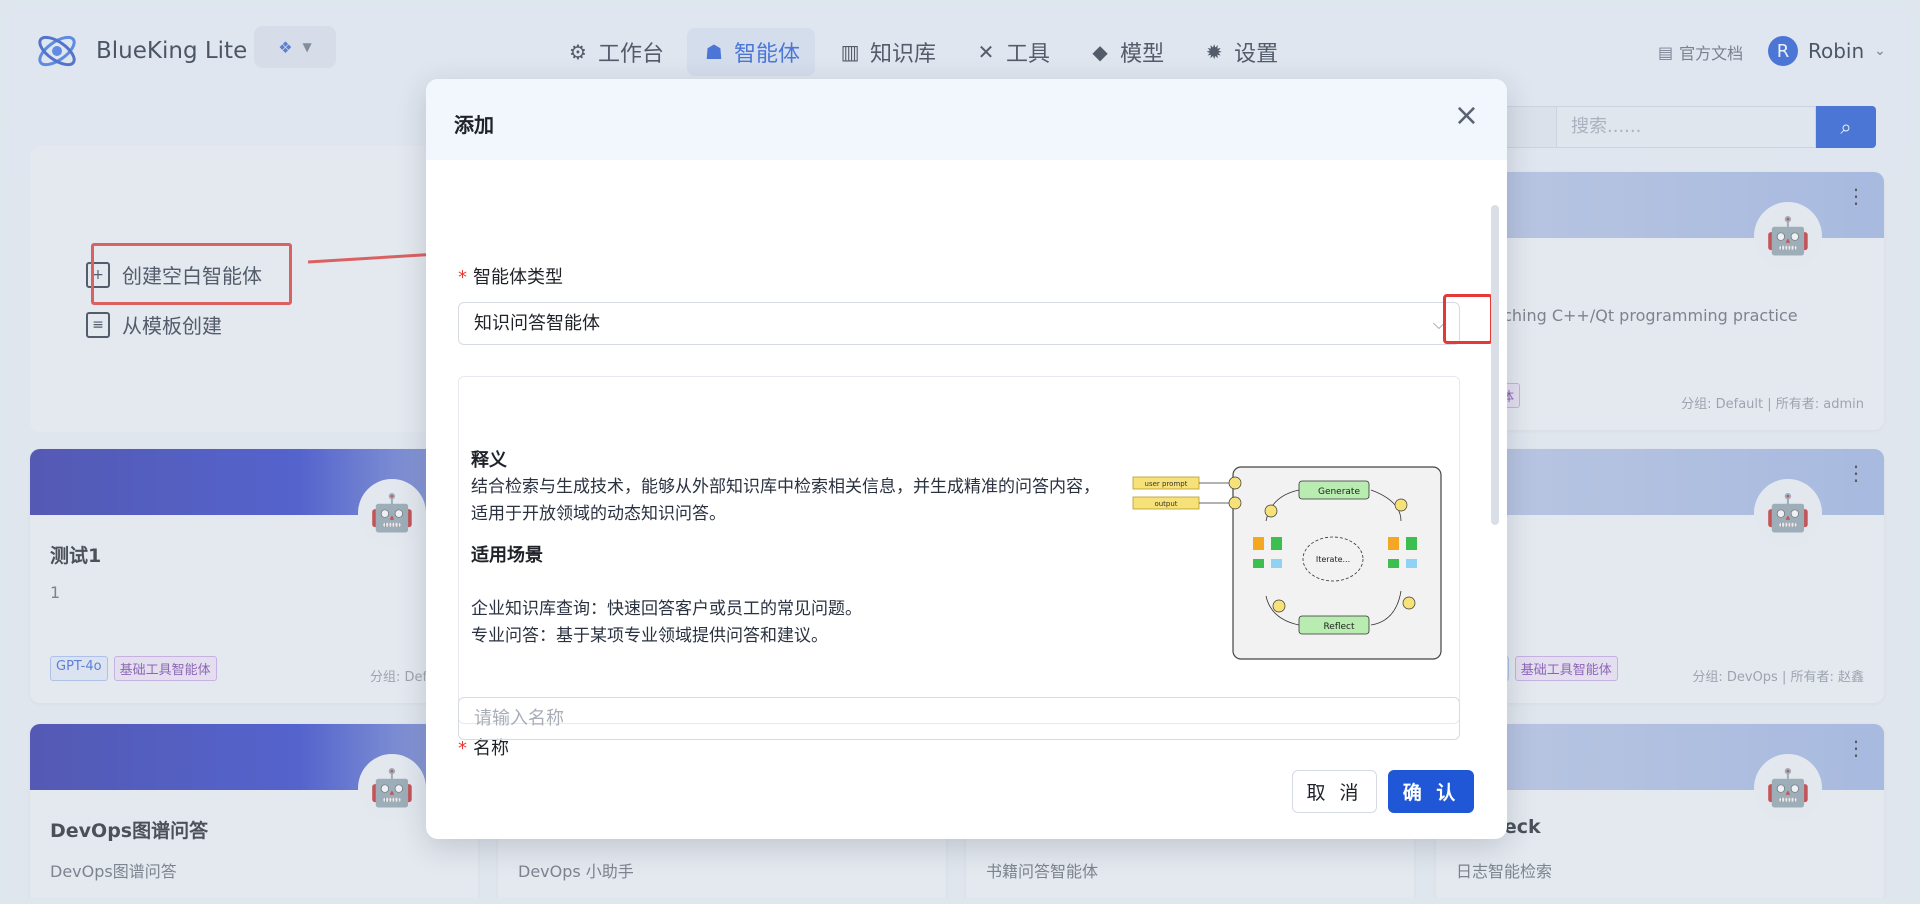 The width and height of the screenshot is (1920, 904). Describe the element at coordinates (959, 323) in the screenshot. I see `agent-type-select: 知识问答智能体 ⌵` at that location.